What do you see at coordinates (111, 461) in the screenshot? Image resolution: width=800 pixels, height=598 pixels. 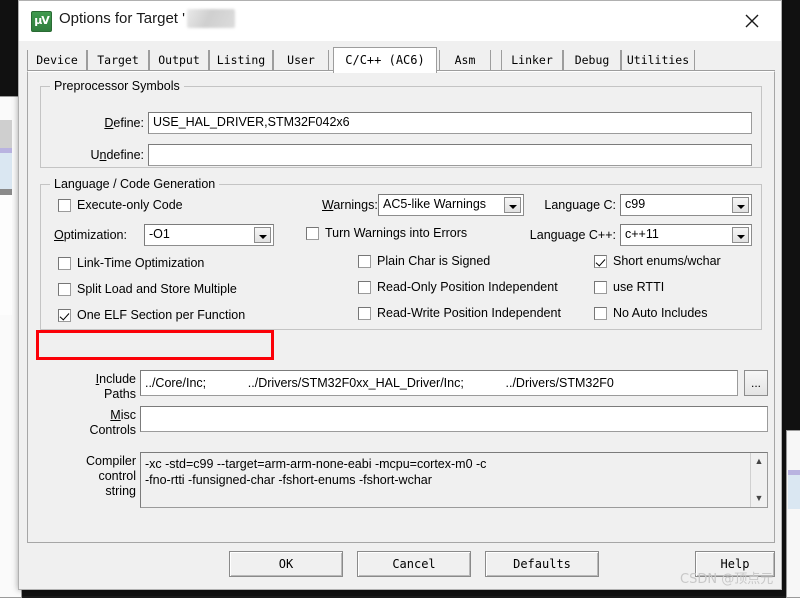 I see `compiler-label-line1: Compiler` at bounding box center [111, 461].